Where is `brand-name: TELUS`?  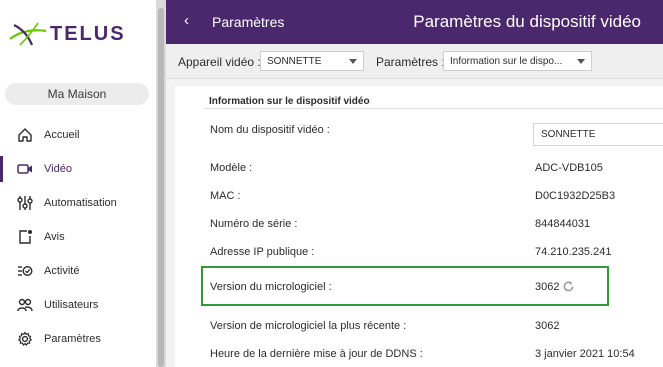
brand-name: TELUS is located at coordinates (88, 33).